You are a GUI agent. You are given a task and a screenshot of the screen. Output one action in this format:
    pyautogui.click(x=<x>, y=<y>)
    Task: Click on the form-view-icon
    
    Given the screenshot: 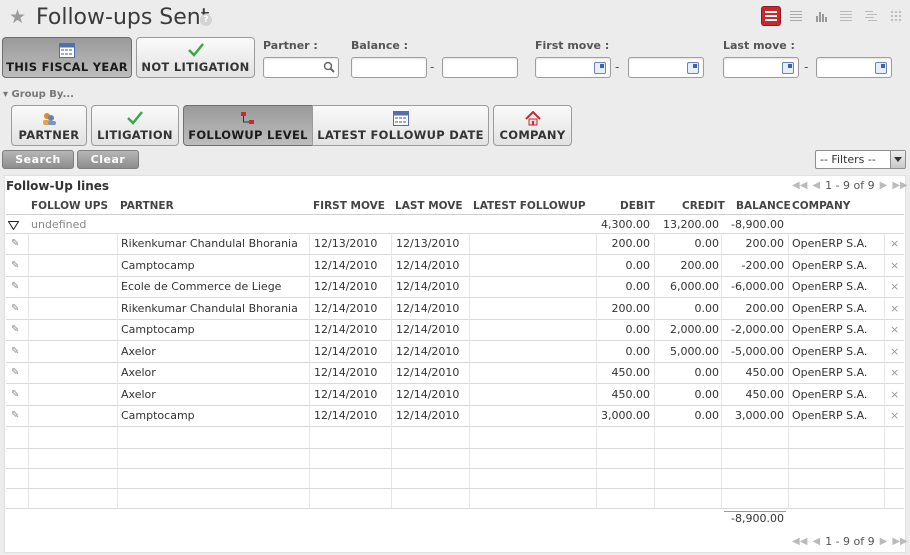 What is the action you would take?
    pyautogui.click(x=796, y=16)
    